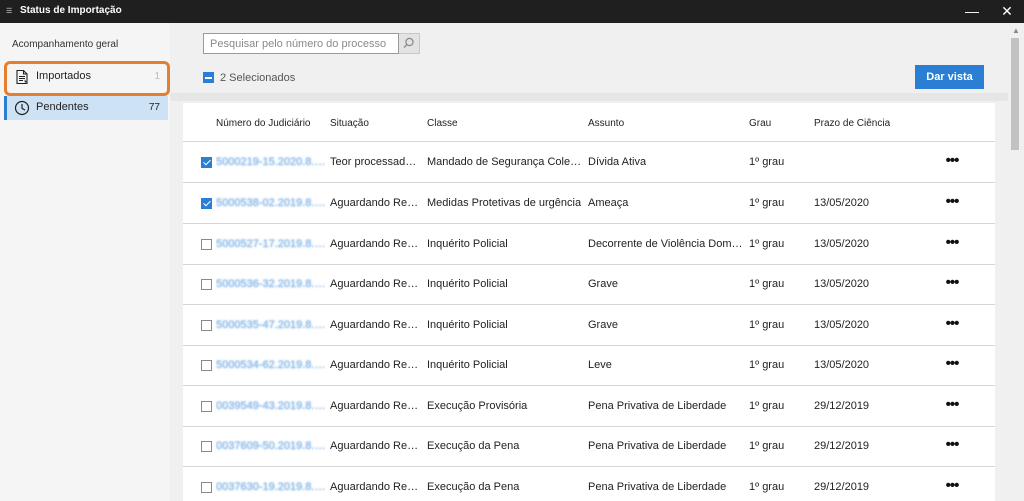 Image resolution: width=1024 pixels, height=501 pixels. I want to click on scroll-up-icon: ▲, so click(1016, 31).